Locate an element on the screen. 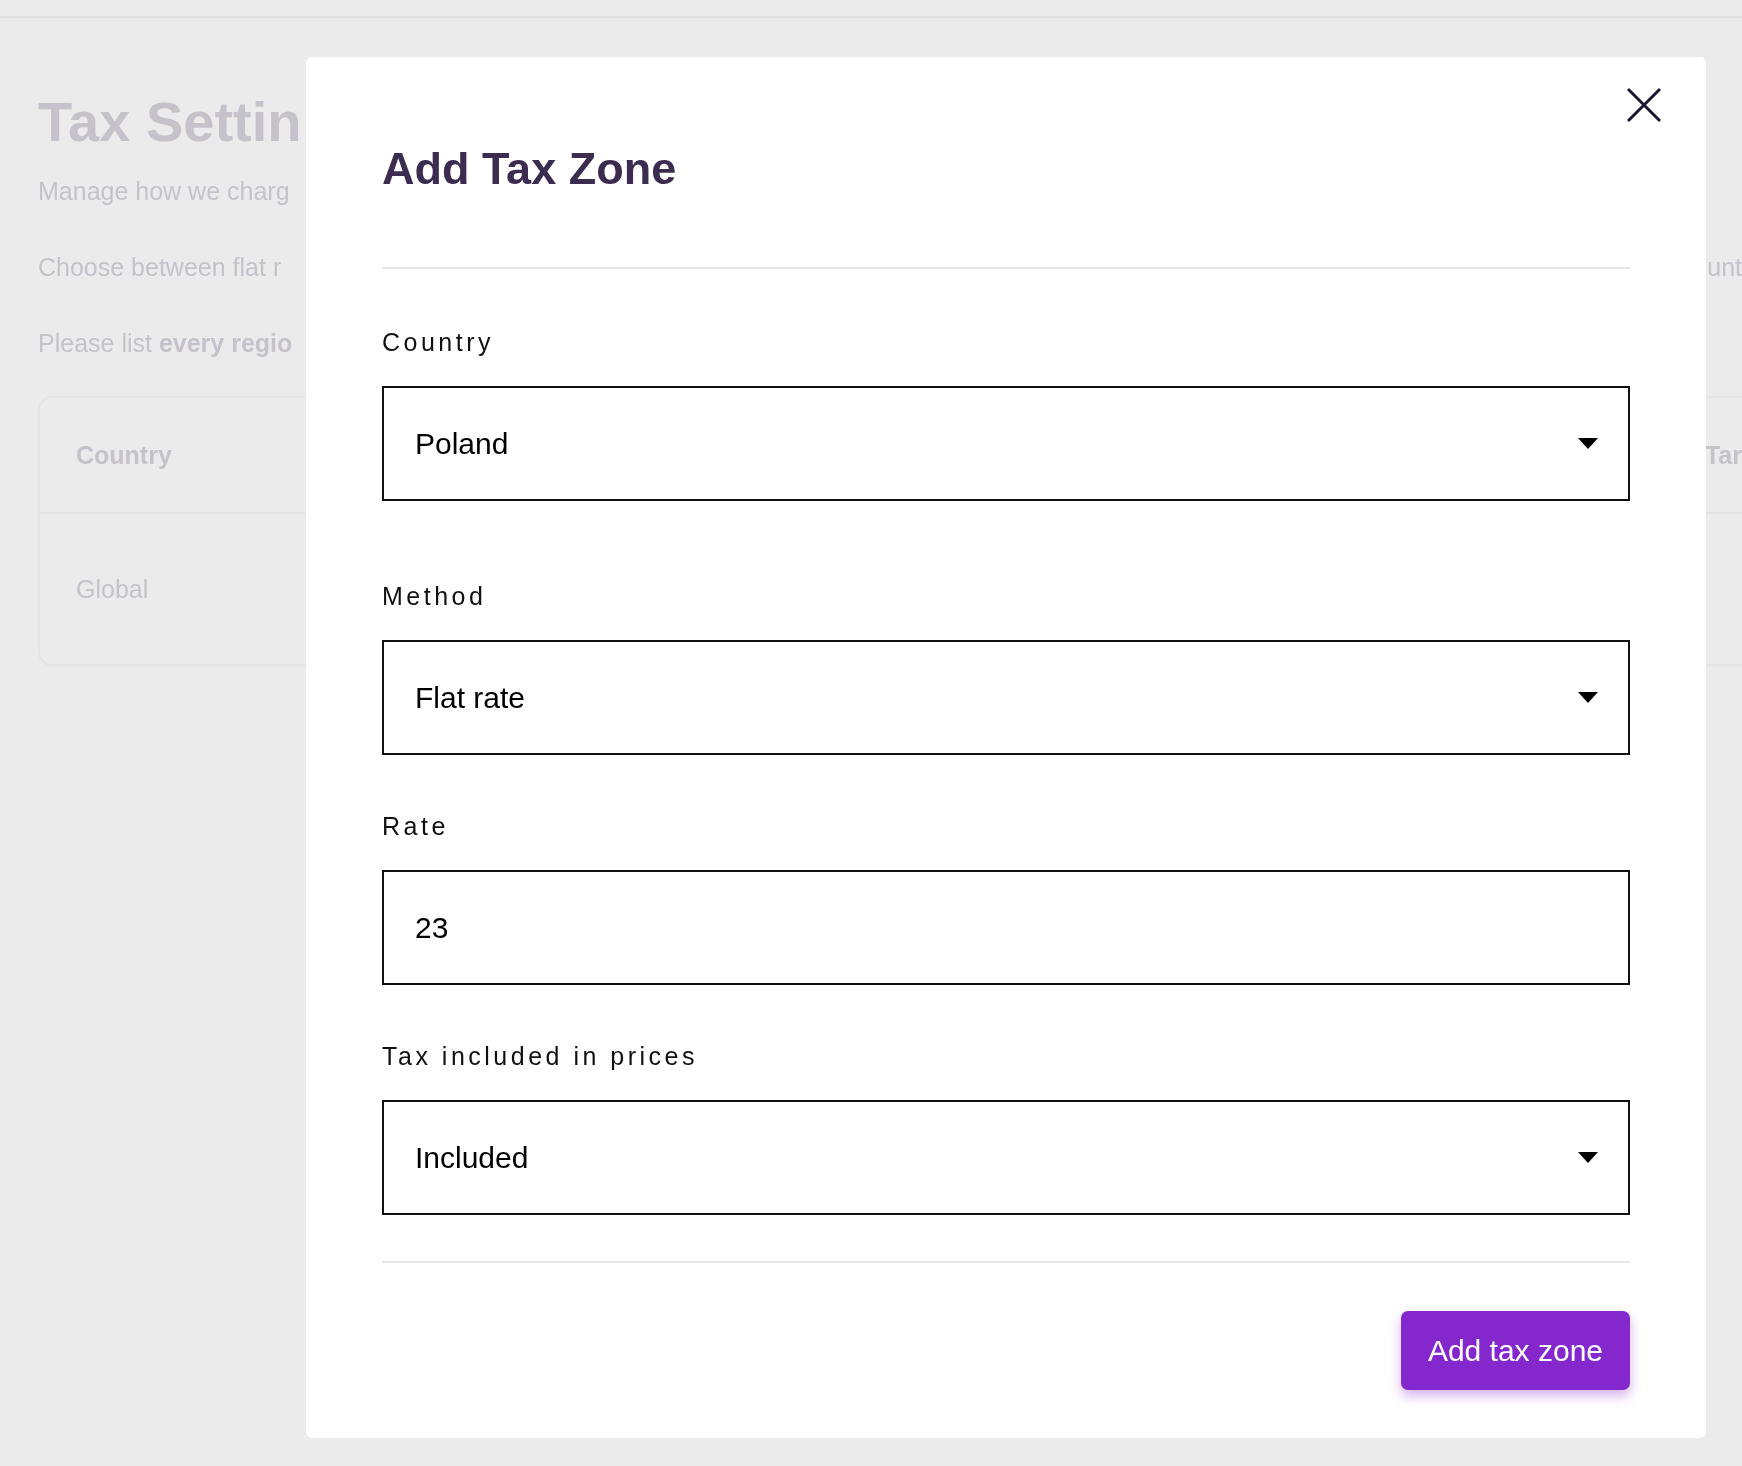 The height and width of the screenshot is (1466, 1742). close-icon is located at coordinates (1644, 105).